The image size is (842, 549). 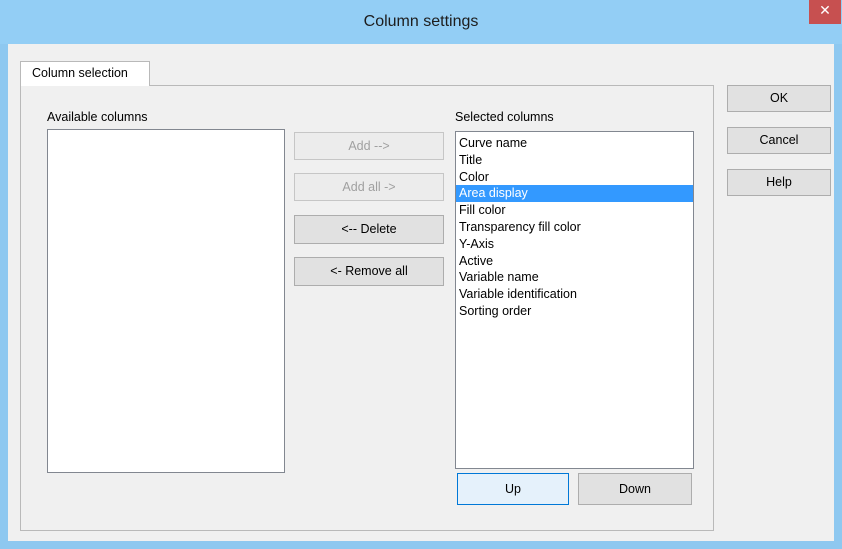 What do you see at coordinates (574, 160) in the screenshot?
I see `list-item: Title` at bounding box center [574, 160].